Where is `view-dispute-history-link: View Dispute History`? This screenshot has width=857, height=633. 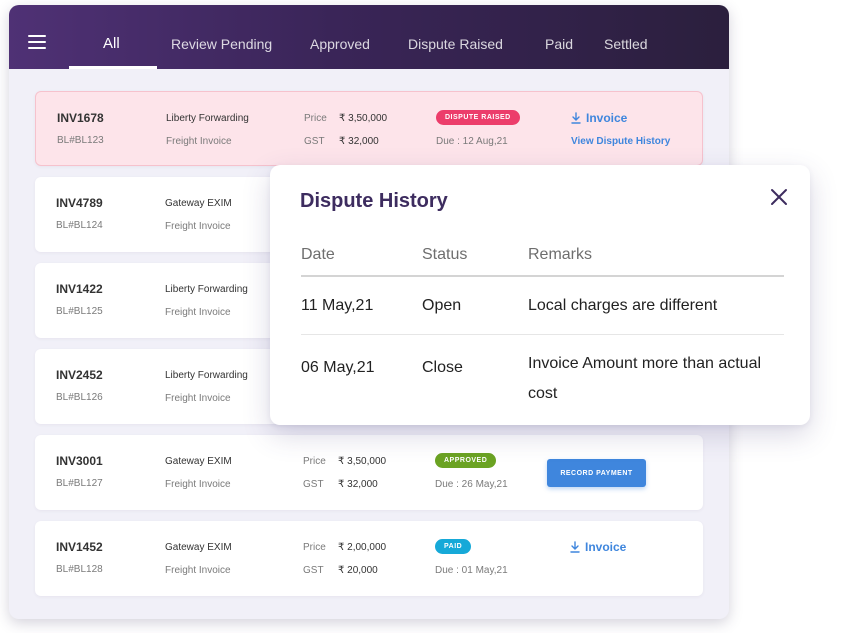 view-dispute-history-link: View Dispute History is located at coordinates (620, 141).